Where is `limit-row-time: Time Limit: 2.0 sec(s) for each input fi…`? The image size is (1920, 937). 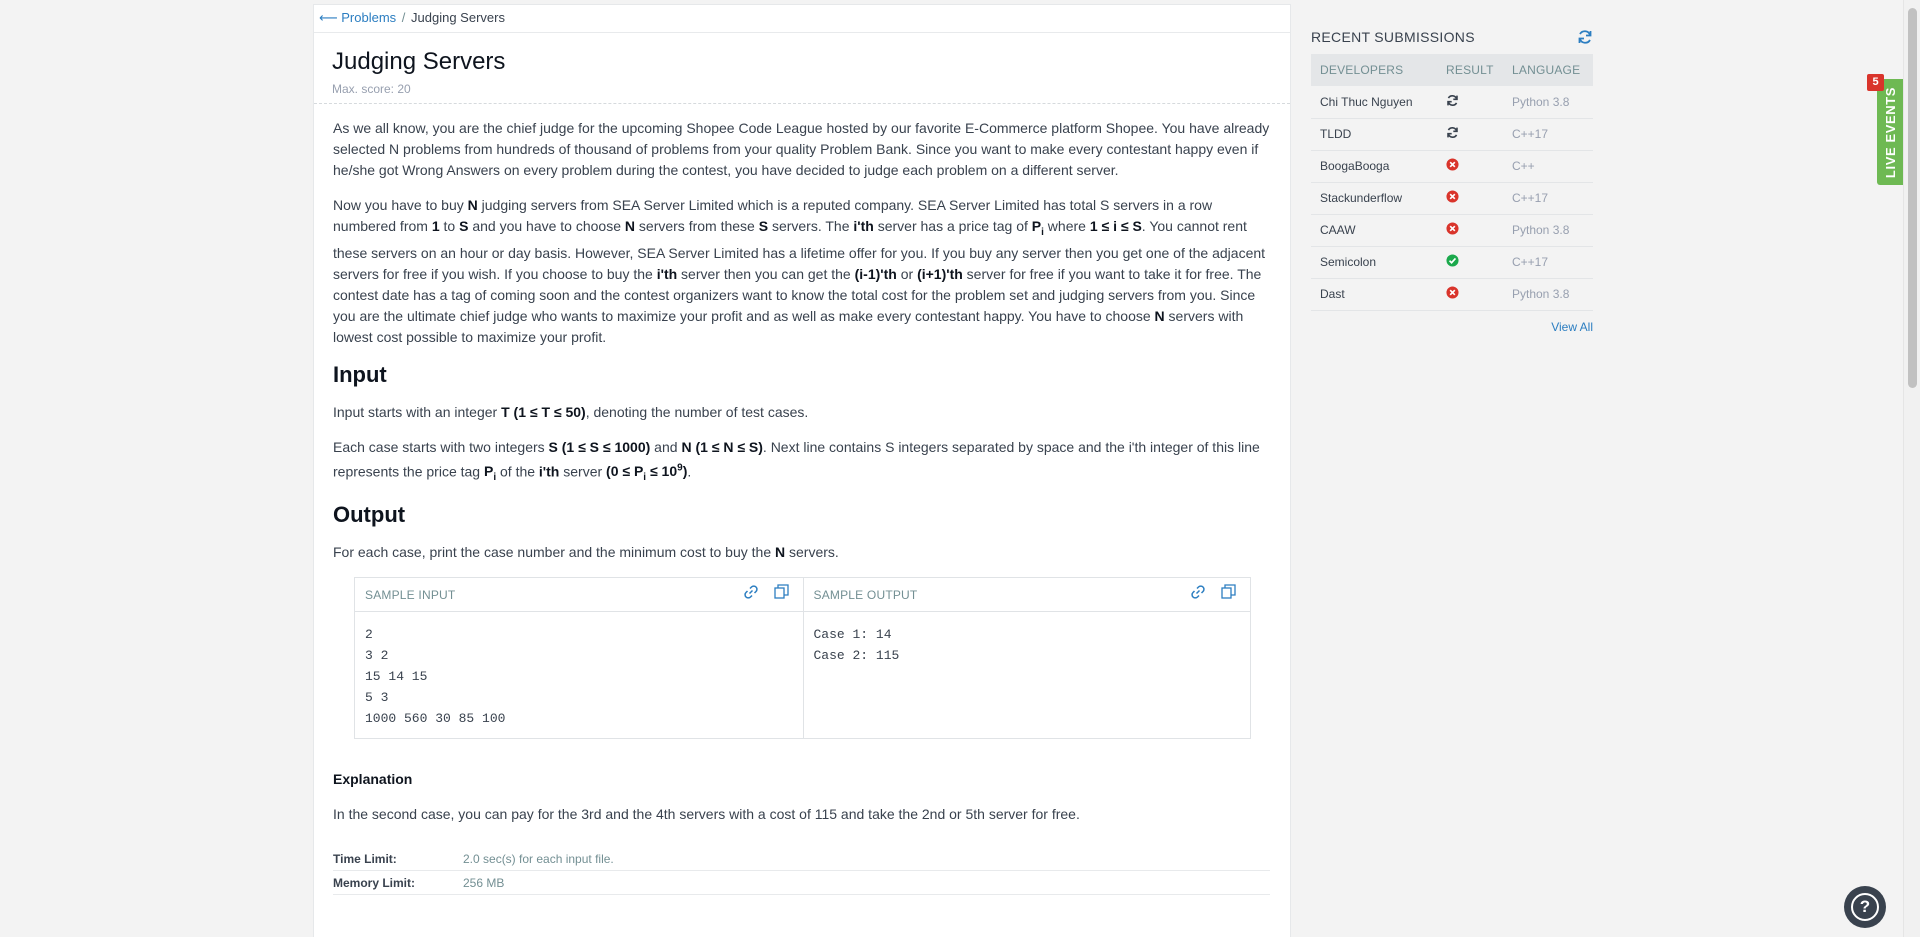
limit-row-time: Time Limit: 2.0 sec(s) for each input fi… is located at coordinates (801, 859).